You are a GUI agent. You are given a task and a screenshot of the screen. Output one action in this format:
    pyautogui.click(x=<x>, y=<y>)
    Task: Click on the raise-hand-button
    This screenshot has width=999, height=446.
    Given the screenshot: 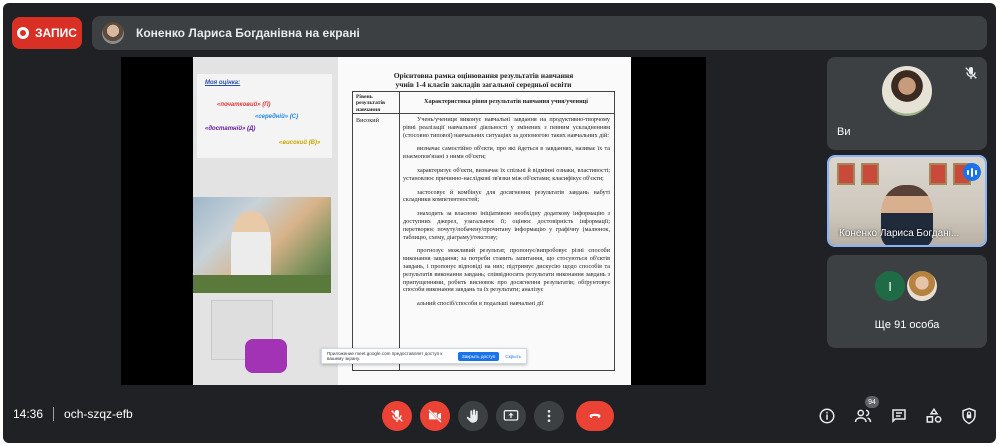 What is the action you would take?
    pyautogui.click(x=473, y=416)
    